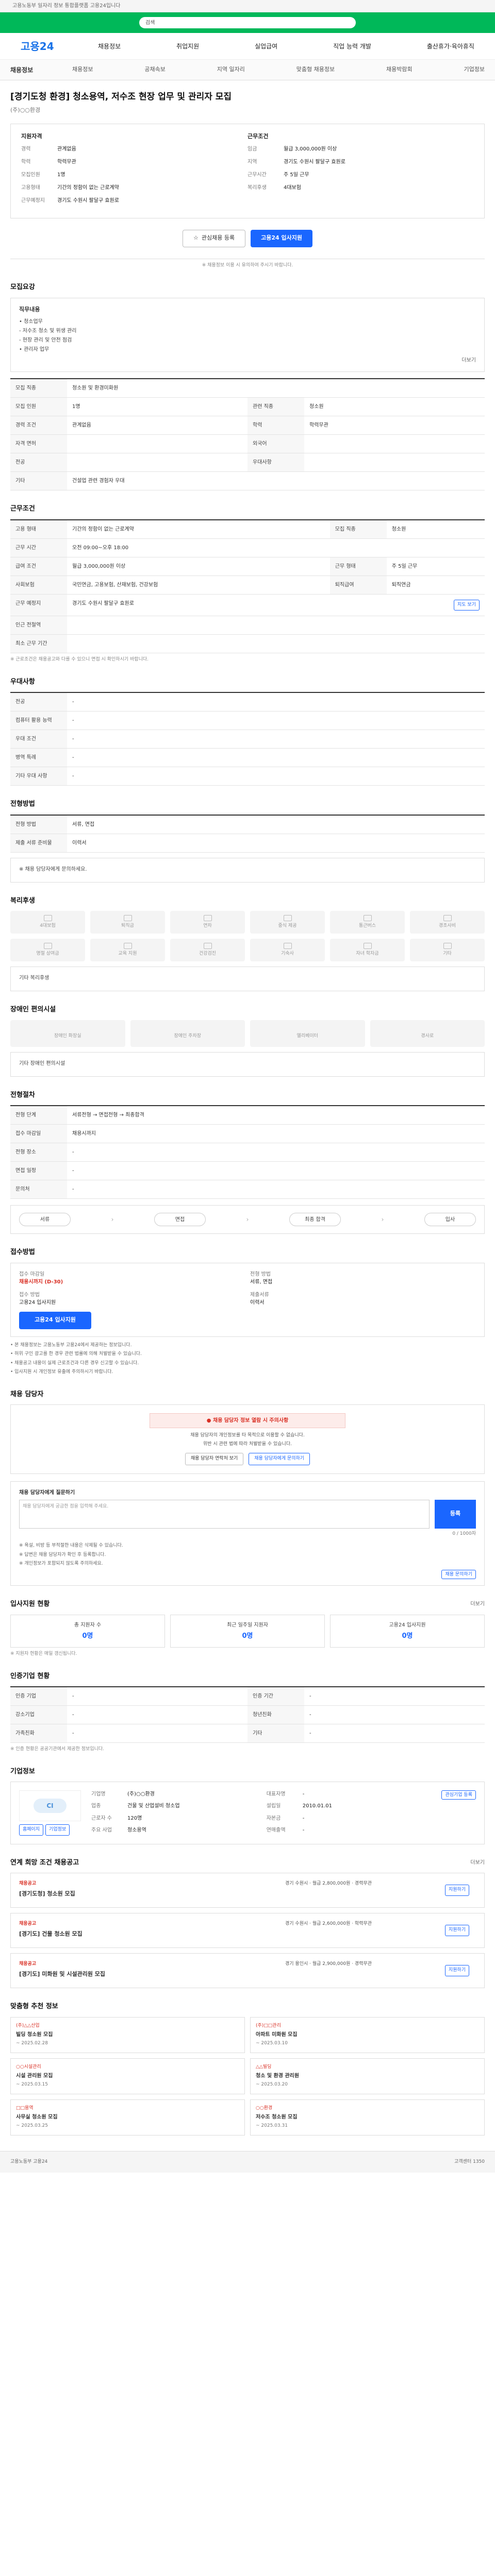 This screenshot has width=495, height=2576. I want to click on apply-submit-button: 고용24 입사지원, so click(55, 1320).